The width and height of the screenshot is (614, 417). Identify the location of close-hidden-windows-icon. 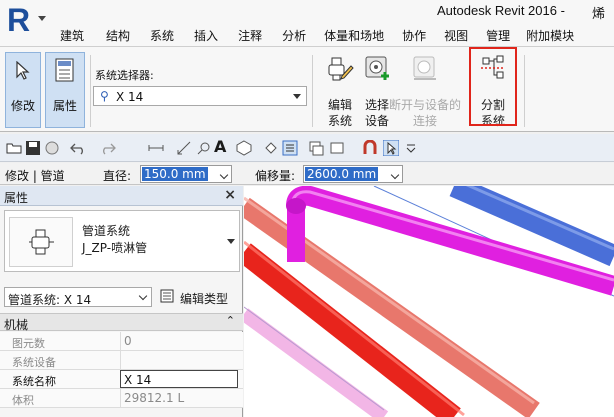
(316, 148).